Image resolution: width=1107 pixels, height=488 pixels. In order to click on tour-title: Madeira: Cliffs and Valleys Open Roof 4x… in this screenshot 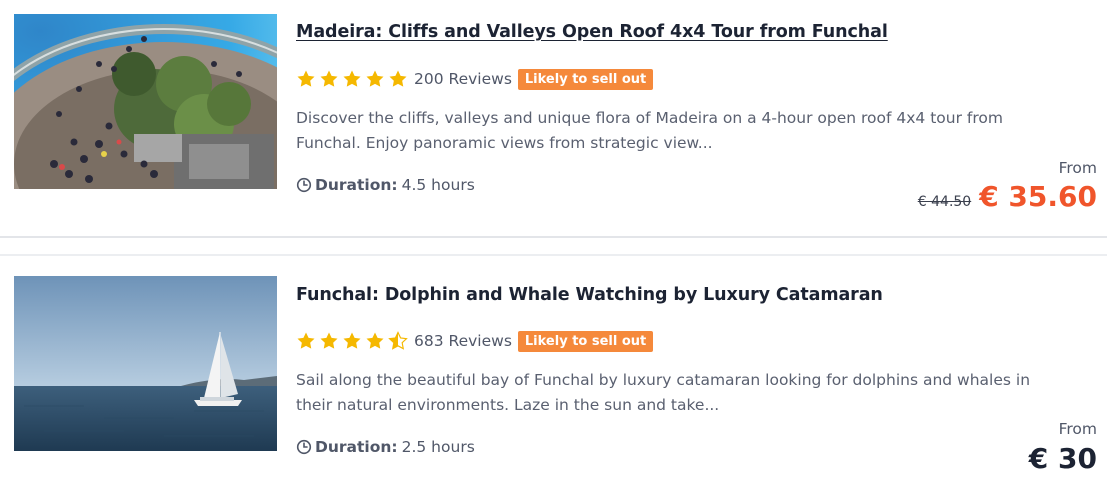, I will do `click(592, 32)`.